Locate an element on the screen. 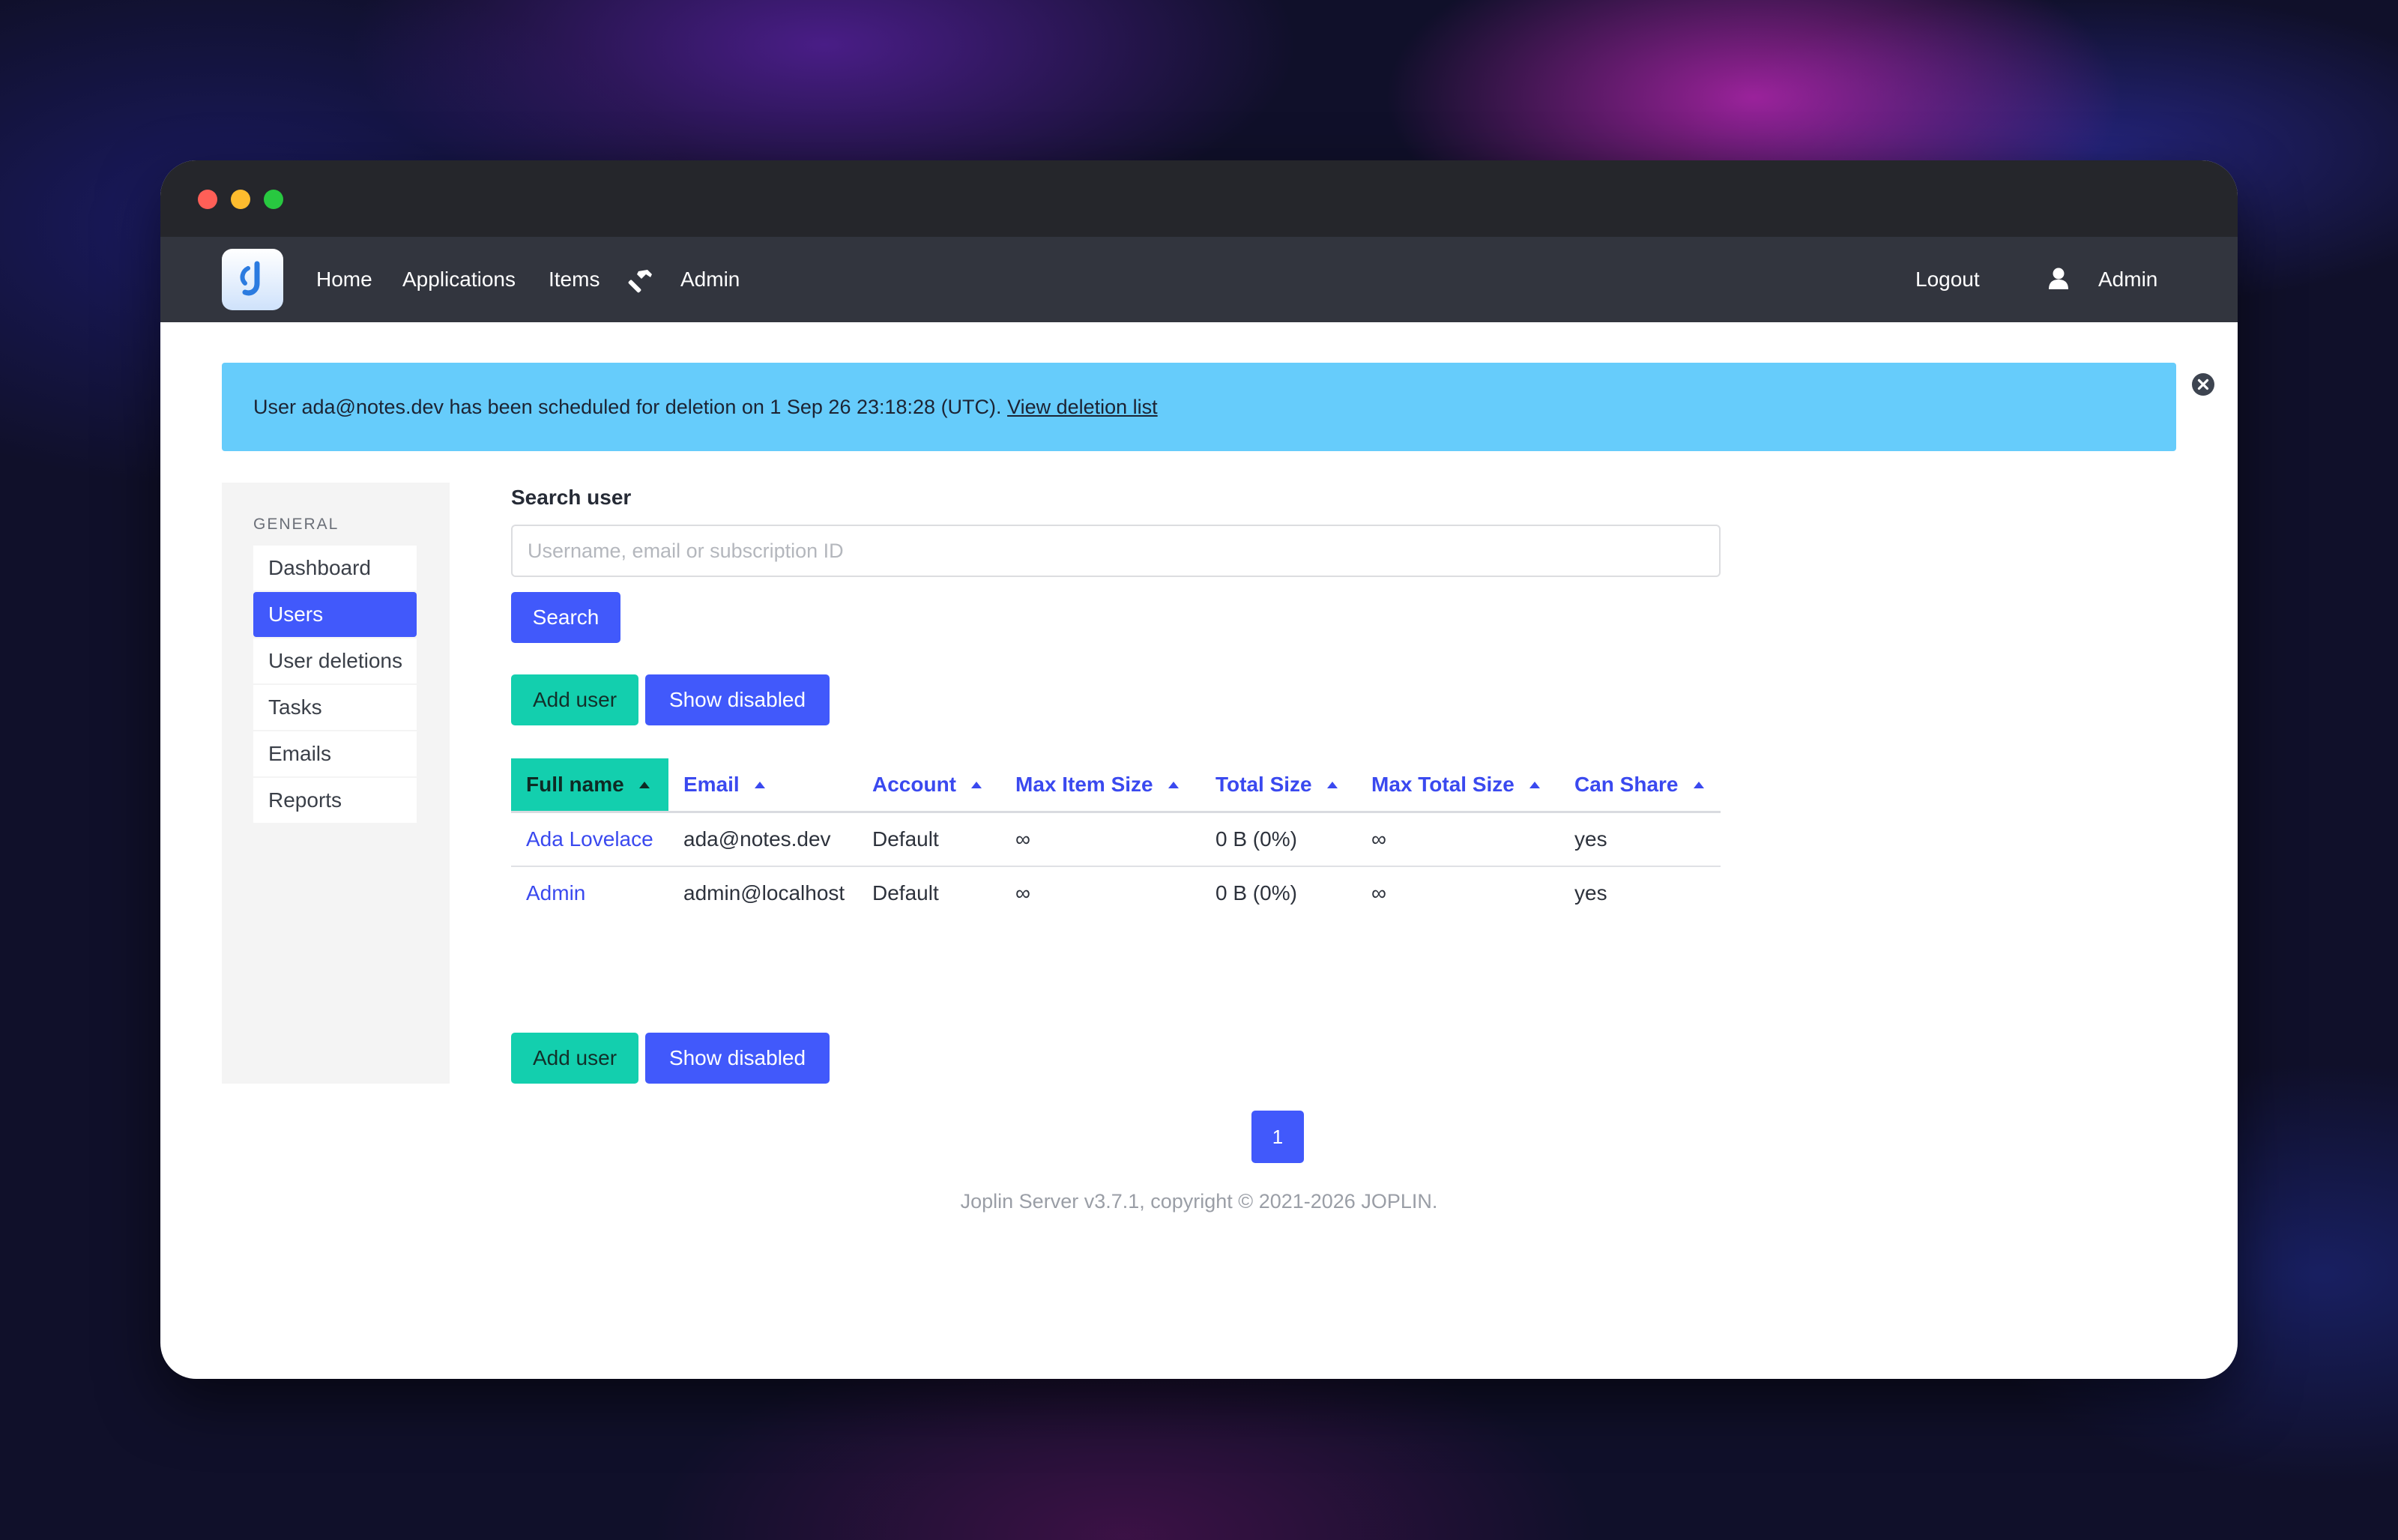 The width and height of the screenshot is (2398, 1540). user-menu-admin: Admin is located at coordinates (2127, 279).